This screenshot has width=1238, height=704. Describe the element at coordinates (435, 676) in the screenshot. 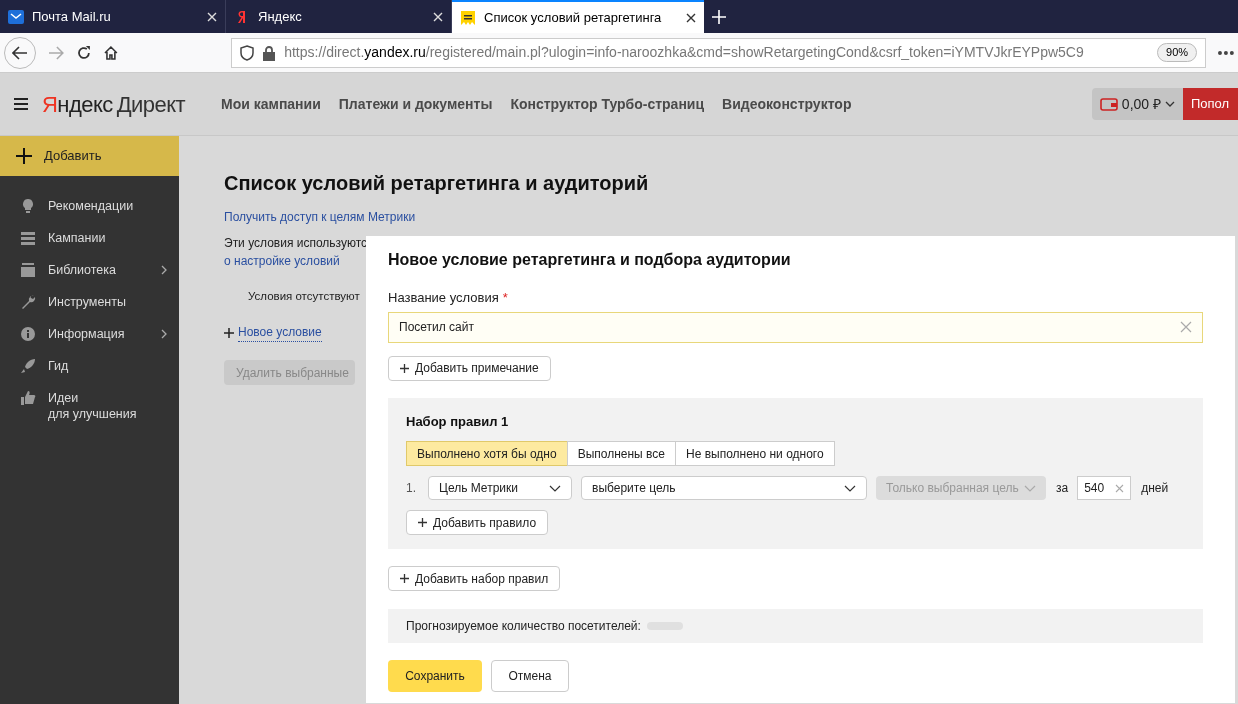

I see `save-button: Сохранить` at that location.